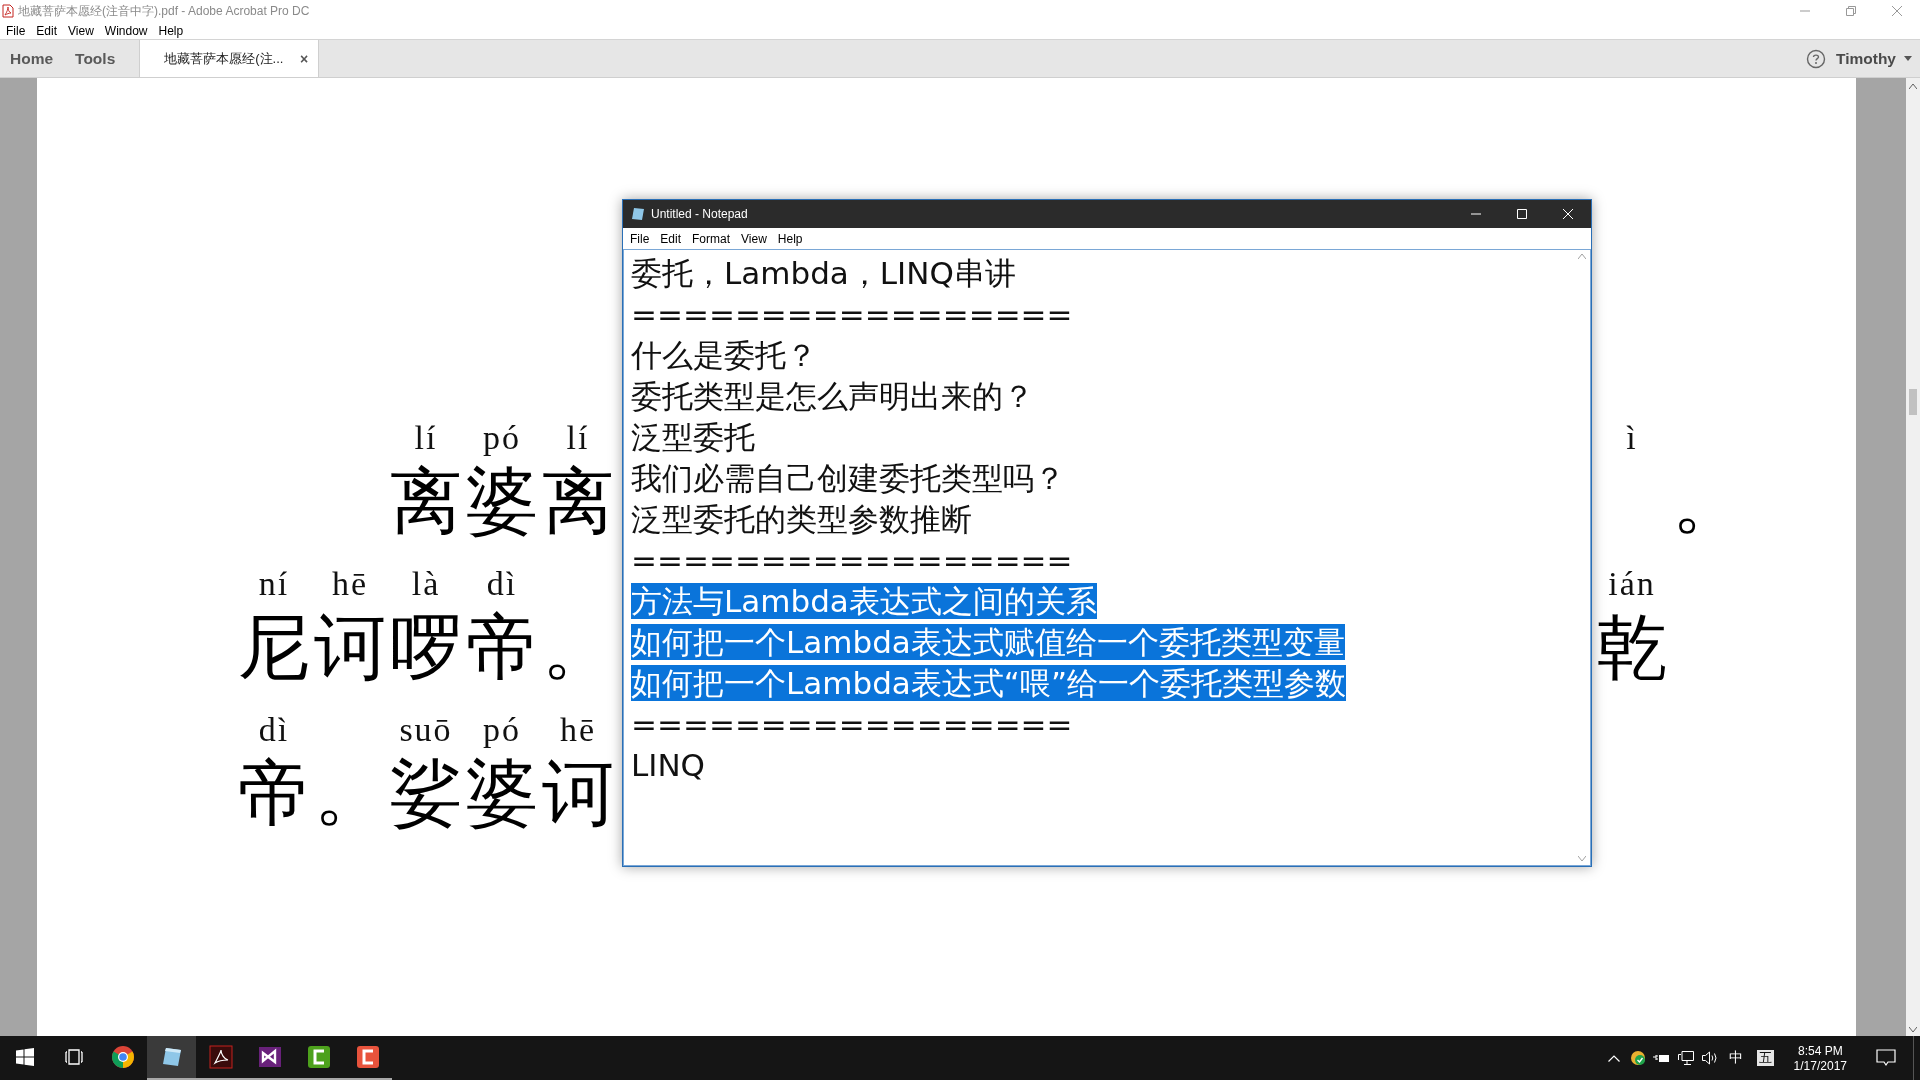 The image size is (1920, 1080). I want to click on text-line: 泛型委托的类型参数推断, so click(801, 519).